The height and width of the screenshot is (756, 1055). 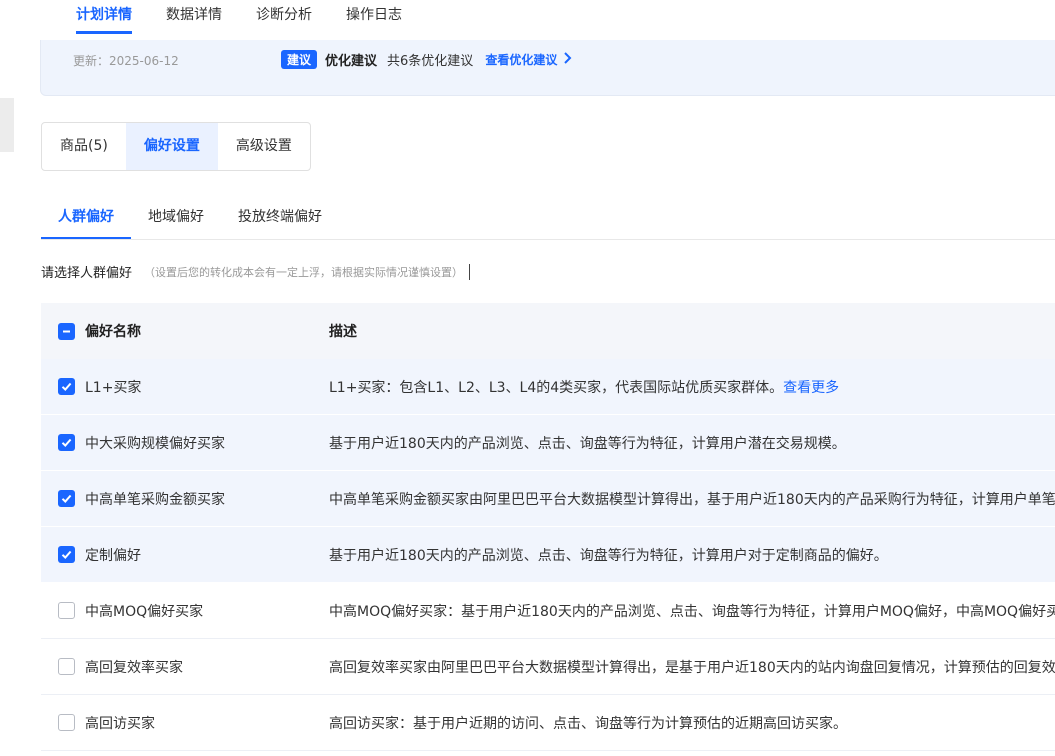 I want to click on row-description-cell: 高回访买家：基于用户近期的访问、点击、询盘等行为计算预估的近期高回访买家。, so click(x=692, y=723).